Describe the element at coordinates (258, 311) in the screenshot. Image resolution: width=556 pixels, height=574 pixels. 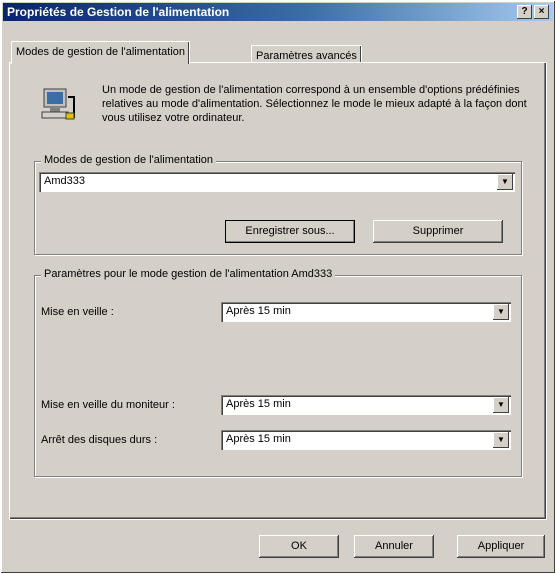
I see `standby-value: Après 15 min` at that location.